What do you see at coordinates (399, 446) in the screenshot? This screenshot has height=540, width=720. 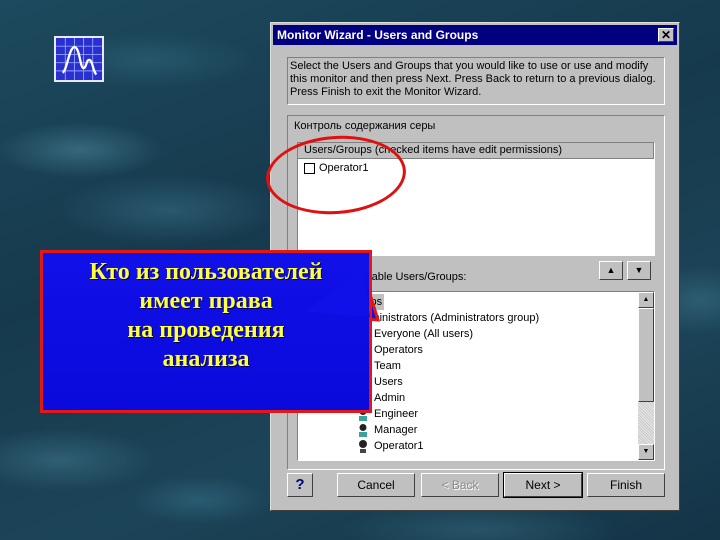 I see `tree-item-label: Operator1` at bounding box center [399, 446].